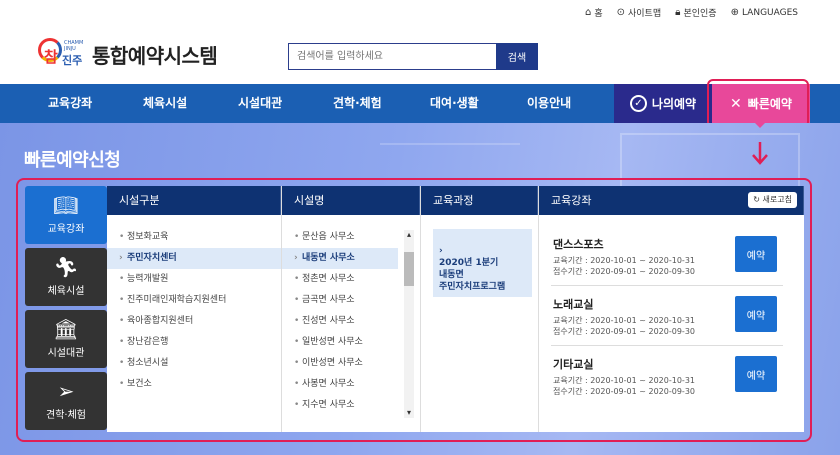 This screenshot has height=455, width=840. I want to click on quick-reservation-highlight, so click(758, 103).